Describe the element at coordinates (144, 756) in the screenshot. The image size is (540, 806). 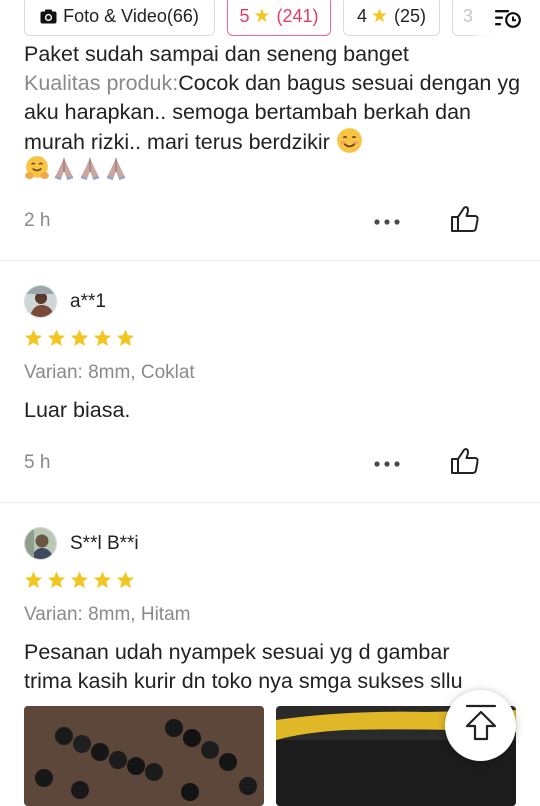
I see `review-photo` at that location.